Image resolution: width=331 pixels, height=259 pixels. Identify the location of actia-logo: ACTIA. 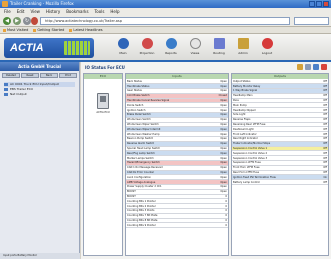
(49, 48).